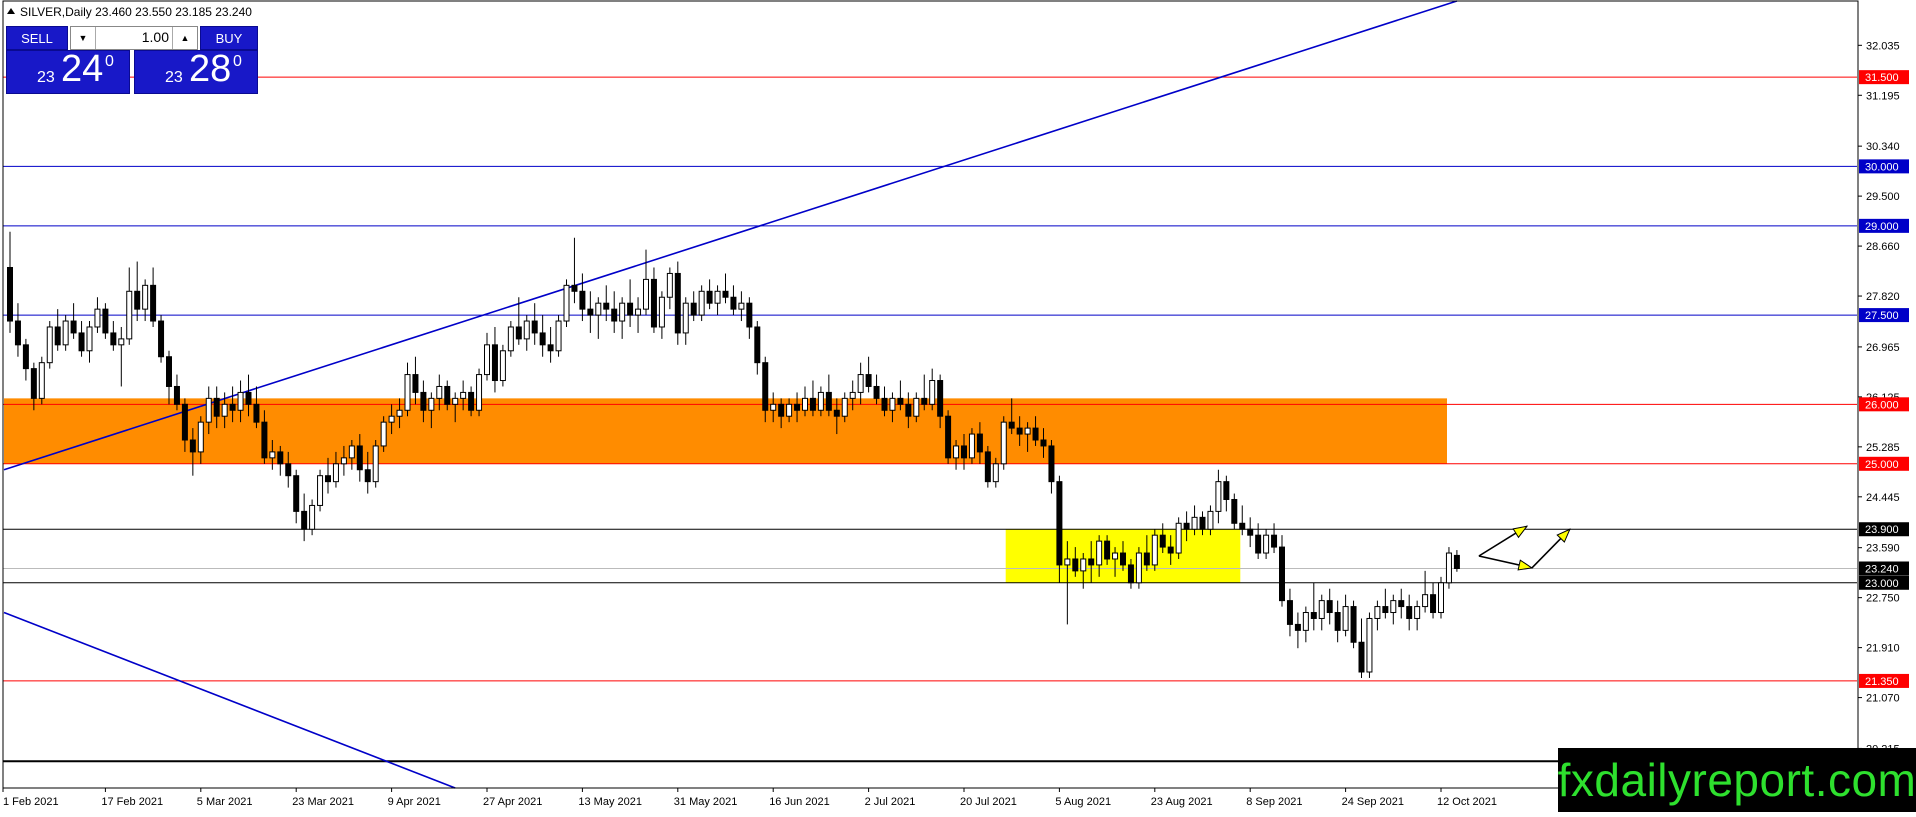 The image size is (1916, 817). I want to click on x-tick-label: 31 May 2021, so click(706, 802).